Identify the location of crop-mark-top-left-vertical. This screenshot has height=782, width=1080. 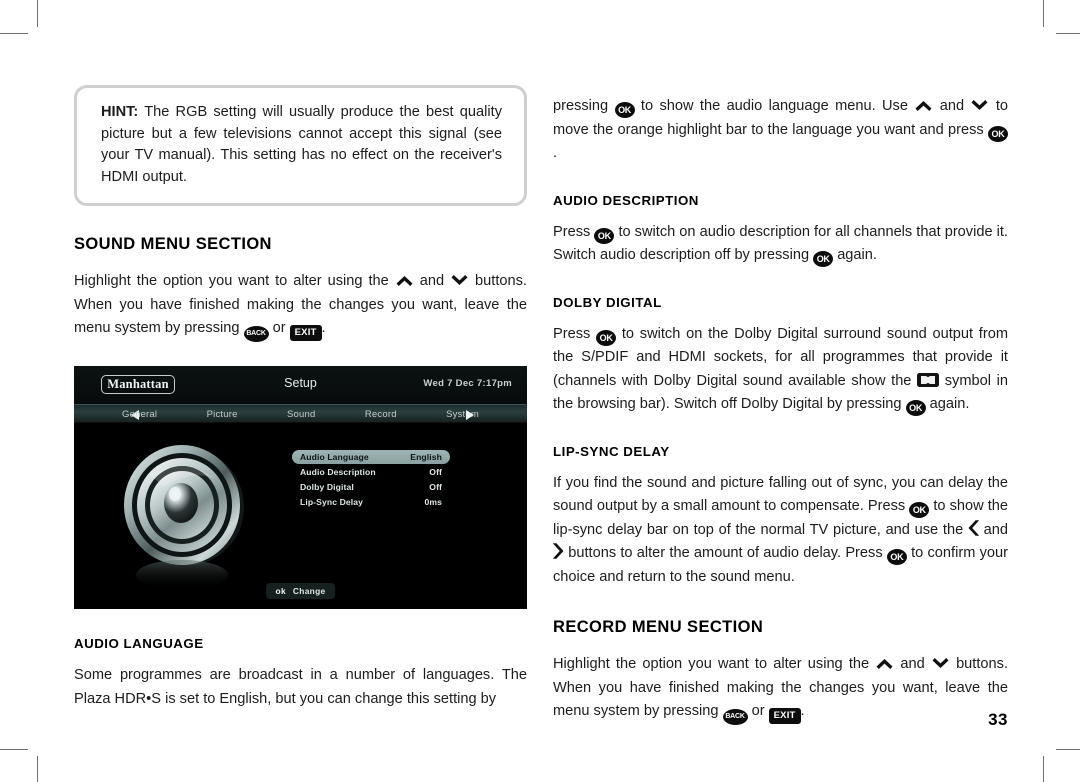
(37, 13).